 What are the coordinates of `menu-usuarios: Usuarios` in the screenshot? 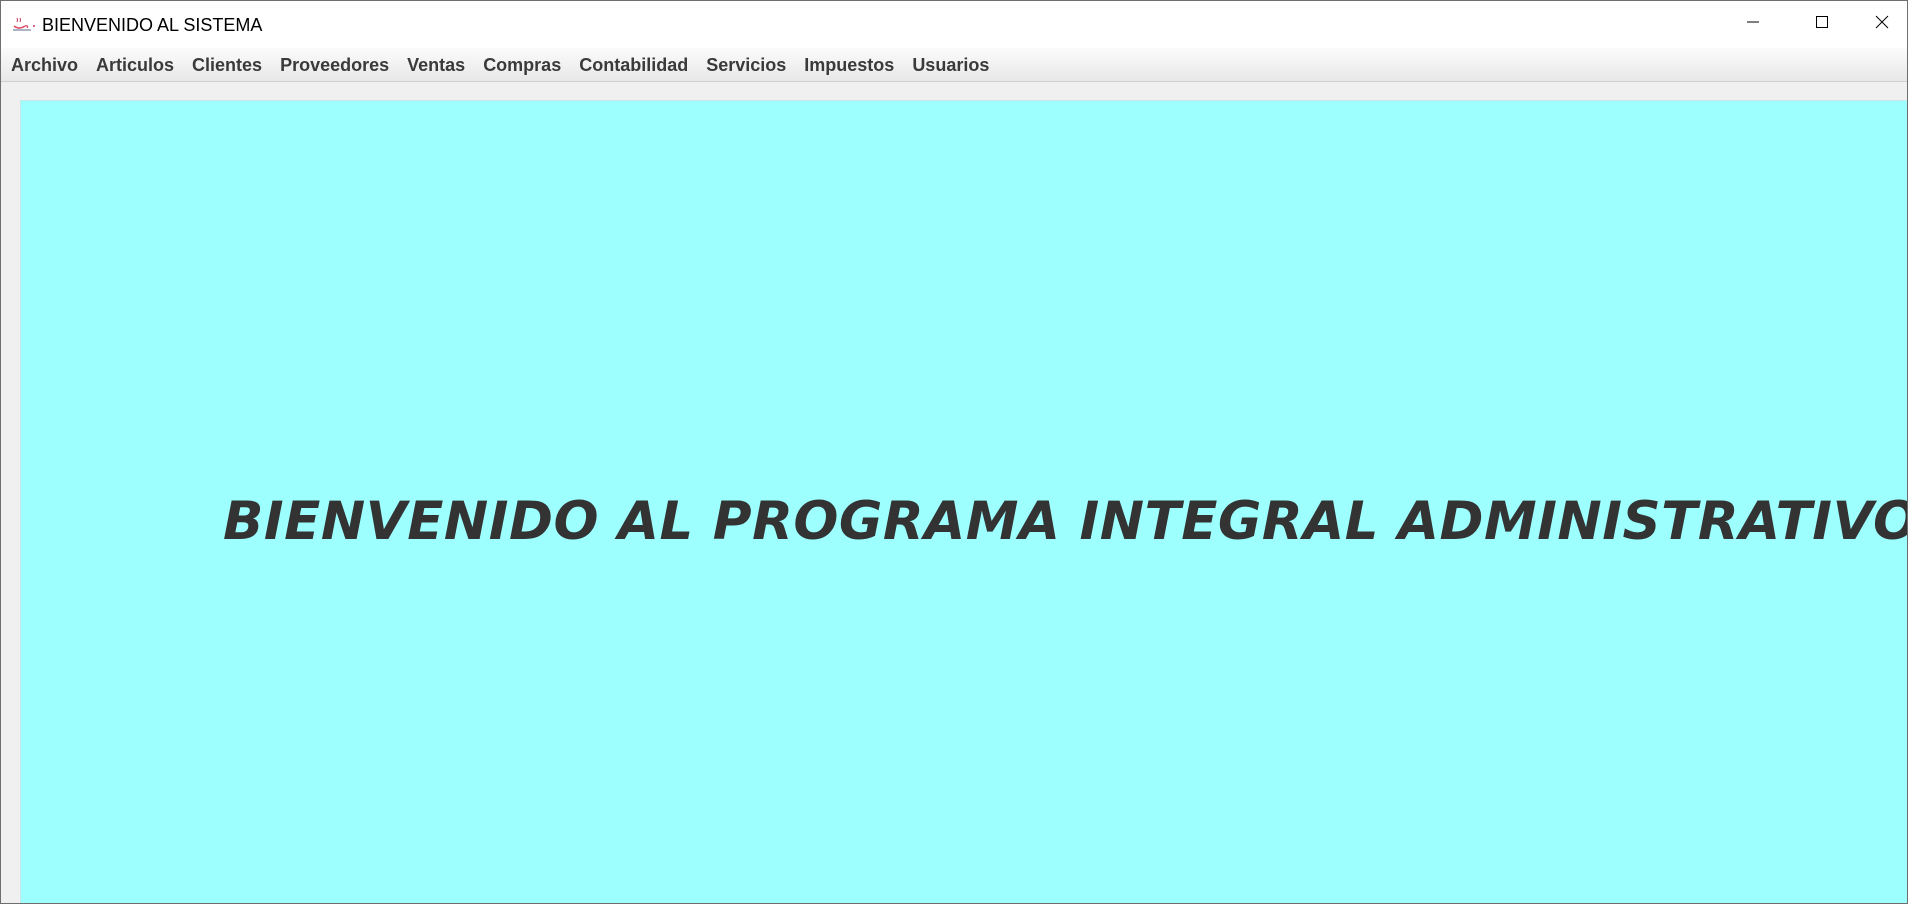 It's located at (950, 65).